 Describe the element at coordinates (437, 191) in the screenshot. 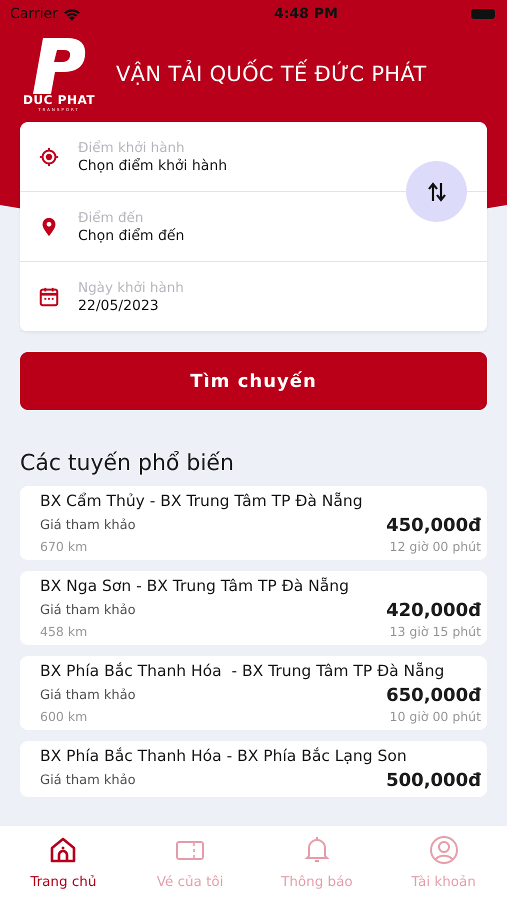

I see `swap-arrows-icon` at that location.